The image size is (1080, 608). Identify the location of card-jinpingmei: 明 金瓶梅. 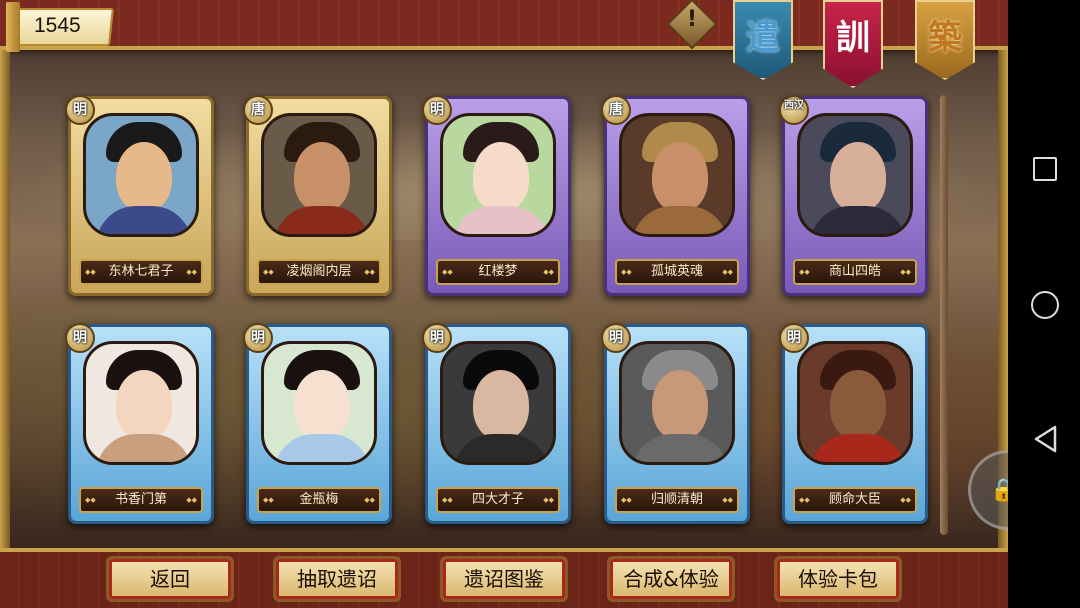
(317, 423).